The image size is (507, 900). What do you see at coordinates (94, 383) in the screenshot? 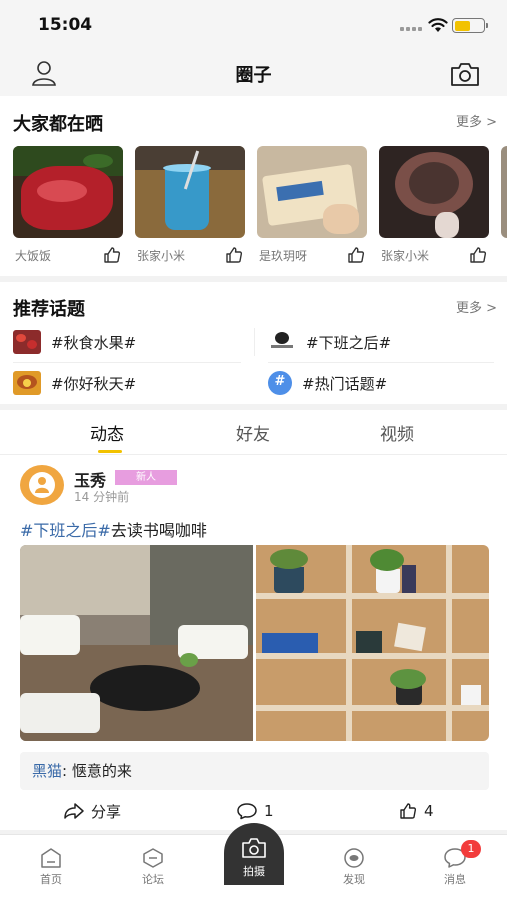
I see `topic-label: #你好秋天#` at bounding box center [94, 383].